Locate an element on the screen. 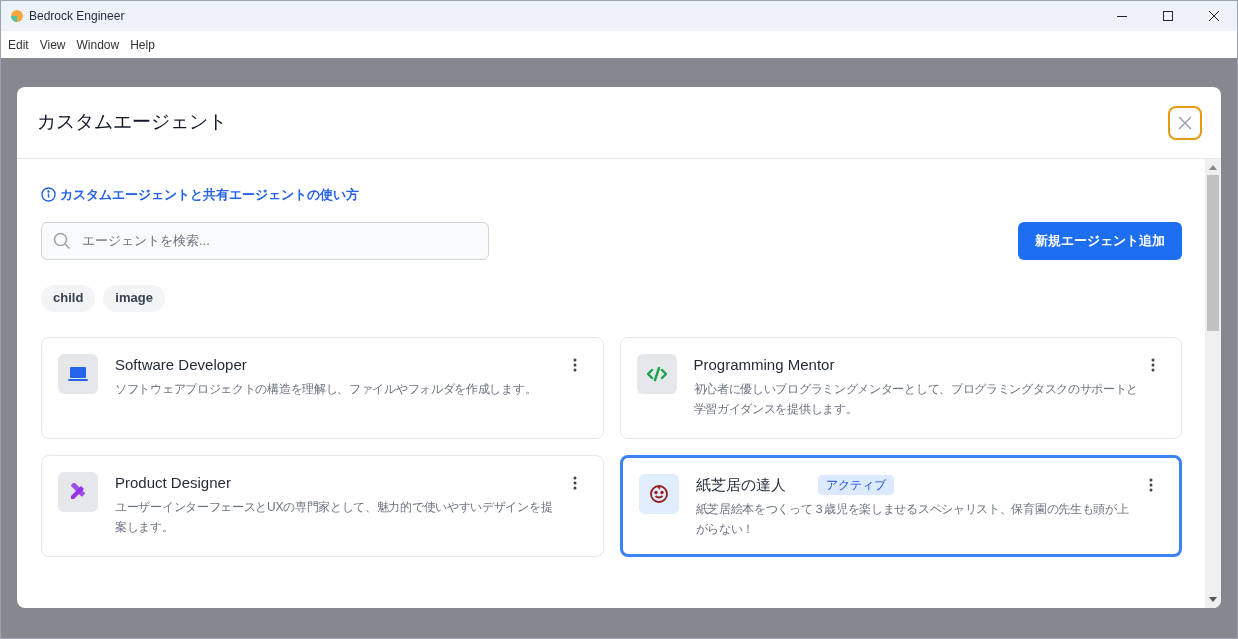 Image resolution: width=1238 pixels, height=639 pixels. agent-name: Programming Mentor is located at coordinates (764, 364).